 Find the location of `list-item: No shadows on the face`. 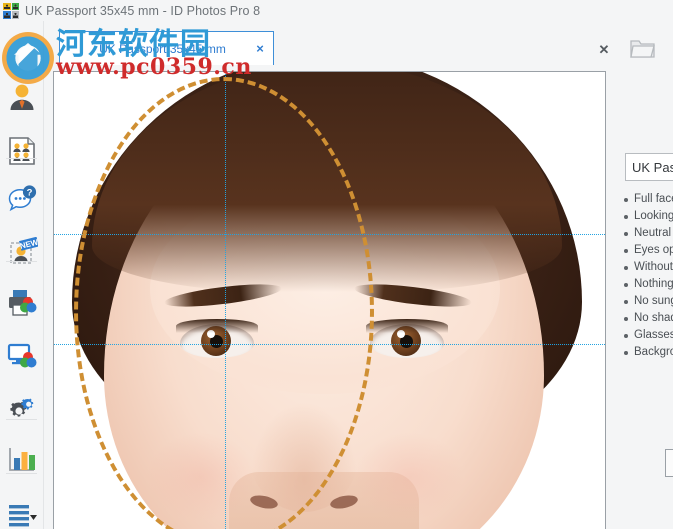

list-item: No shadows on the face is located at coordinates (646, 318).